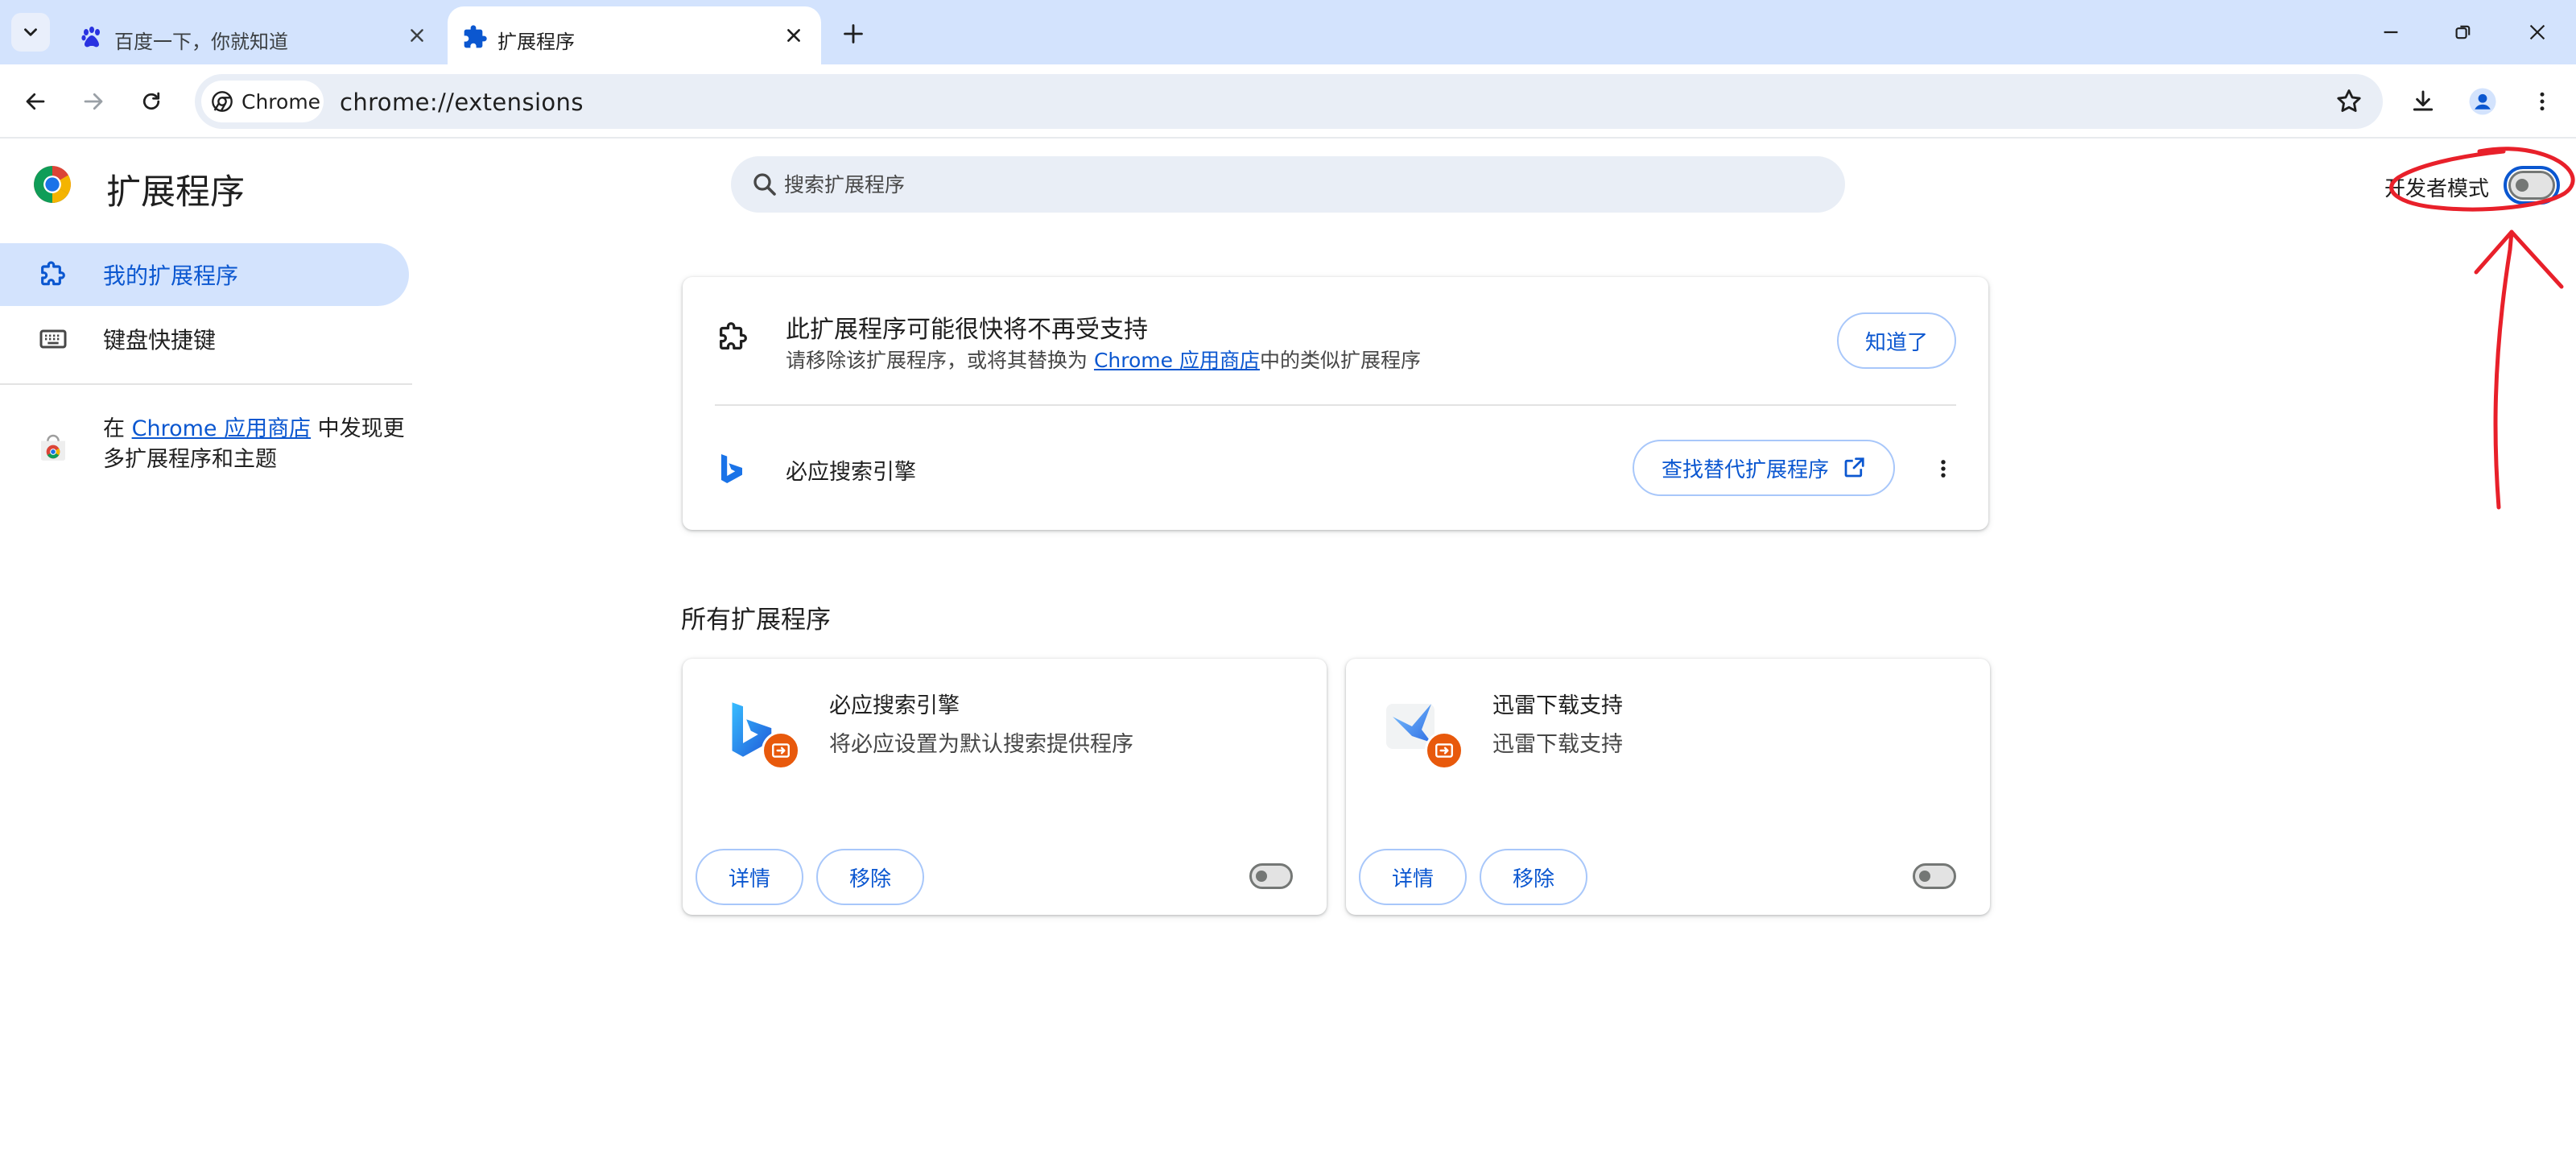 The image size is (2576, 1154). Describe the element at coordinates (1745, 469) in the screenshot. I see `find-alternative-label: 查找替代扩展程序` at that location.